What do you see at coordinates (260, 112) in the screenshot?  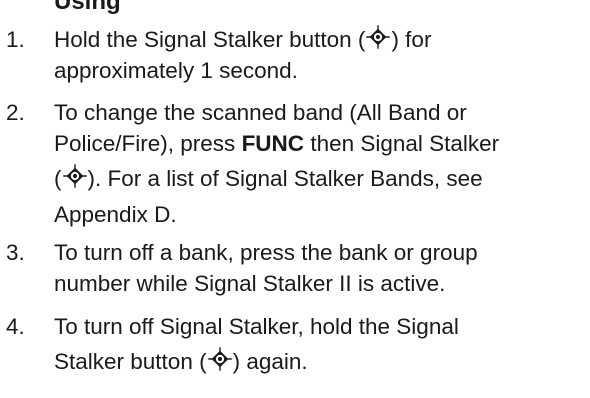 I see `step-line: To change the scanned band (All Band or` at bounding box center [260, 112].